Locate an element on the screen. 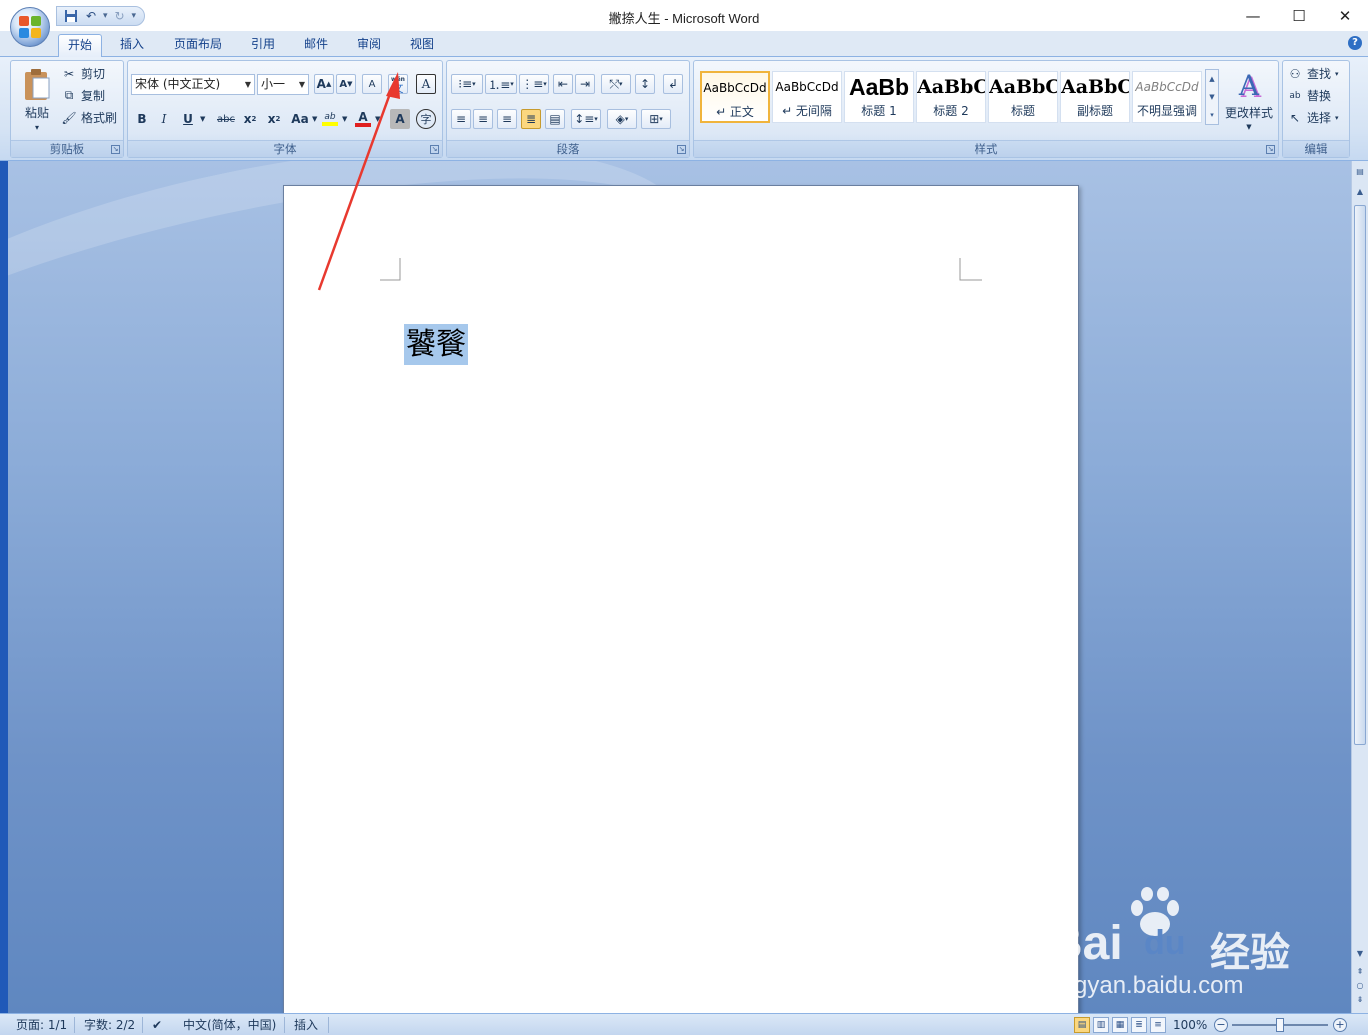 This screenshot has height=1035, width=1368. underline-button: U is located at coordinates (188, 119).